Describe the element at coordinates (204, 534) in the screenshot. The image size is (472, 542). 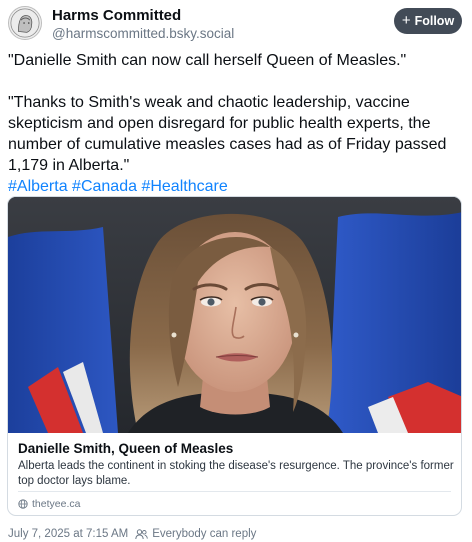
I see `reply-setting: Everybody can reply` at that location.